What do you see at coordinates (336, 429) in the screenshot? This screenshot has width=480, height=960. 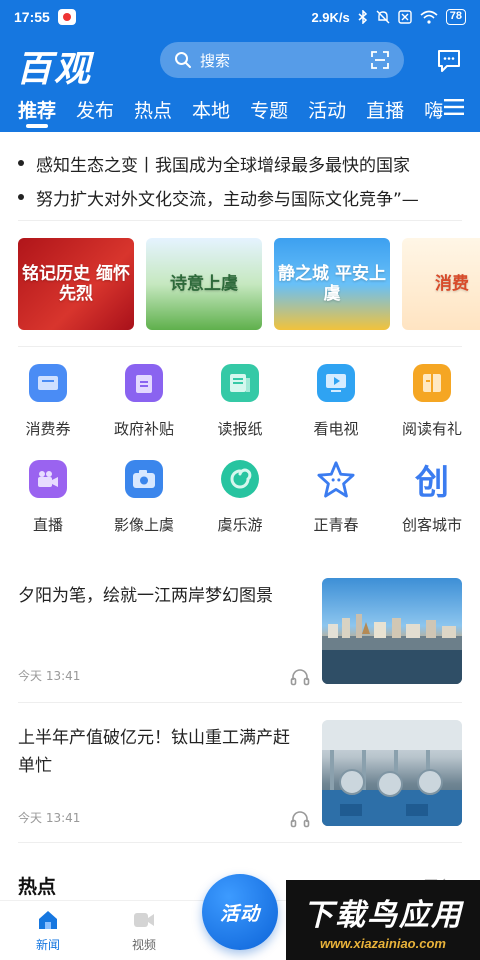 I see `service-label: 看电视` at bounding box center [336, 429].